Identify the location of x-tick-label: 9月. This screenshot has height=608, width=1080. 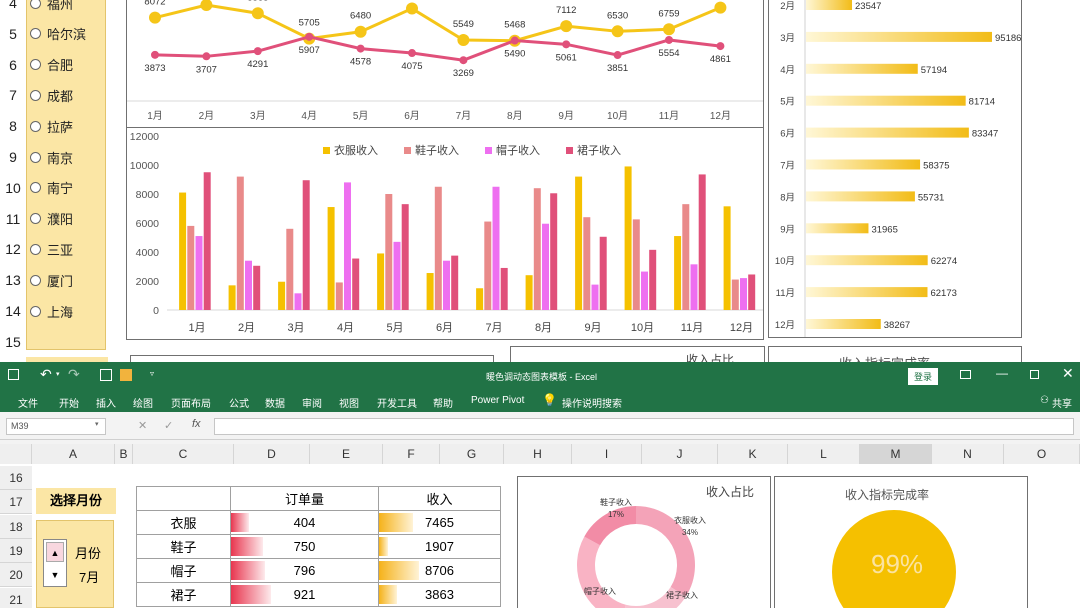
(592, 328).